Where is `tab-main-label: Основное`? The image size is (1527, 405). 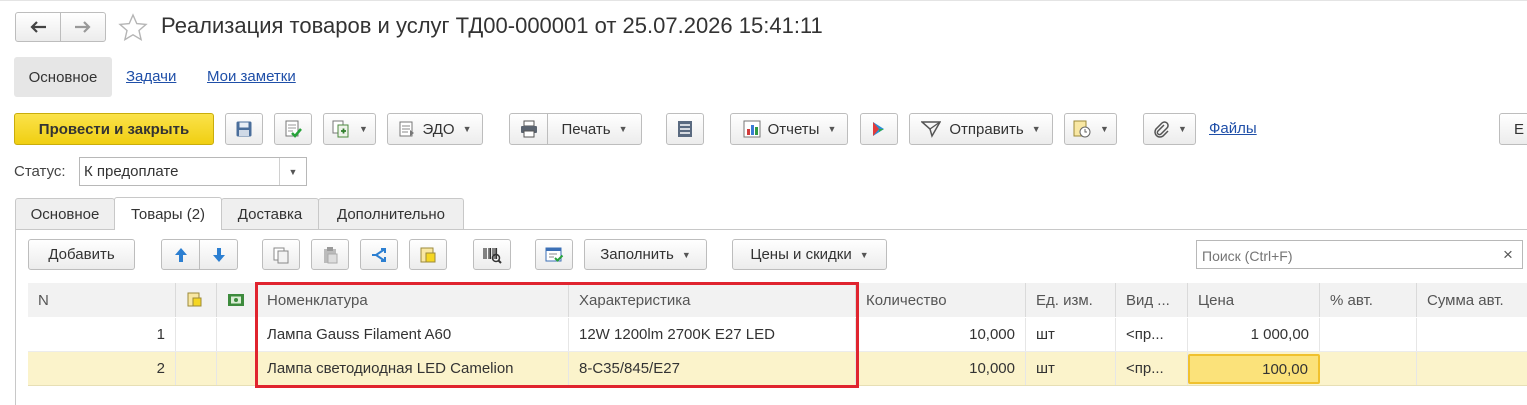 tab-main-label: Основное is located at coordinates (65, 214).